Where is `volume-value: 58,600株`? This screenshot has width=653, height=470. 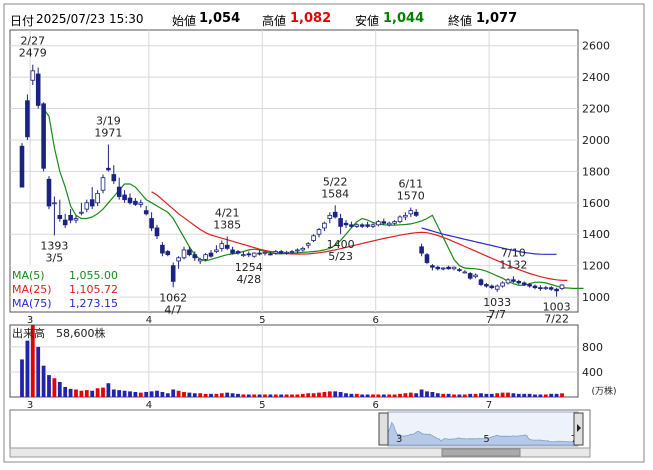
volume-value: 58,600株 is located at coordinates (81, 333).